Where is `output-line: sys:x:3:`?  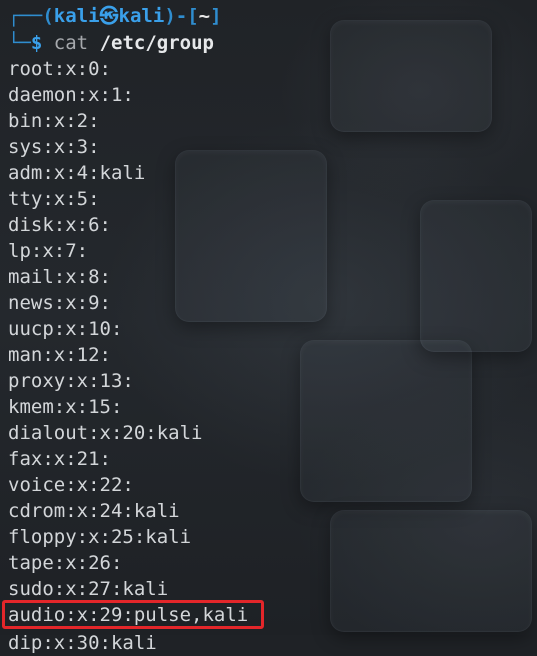
output-line: sys:x:3: is located at coordinates (54, 147).